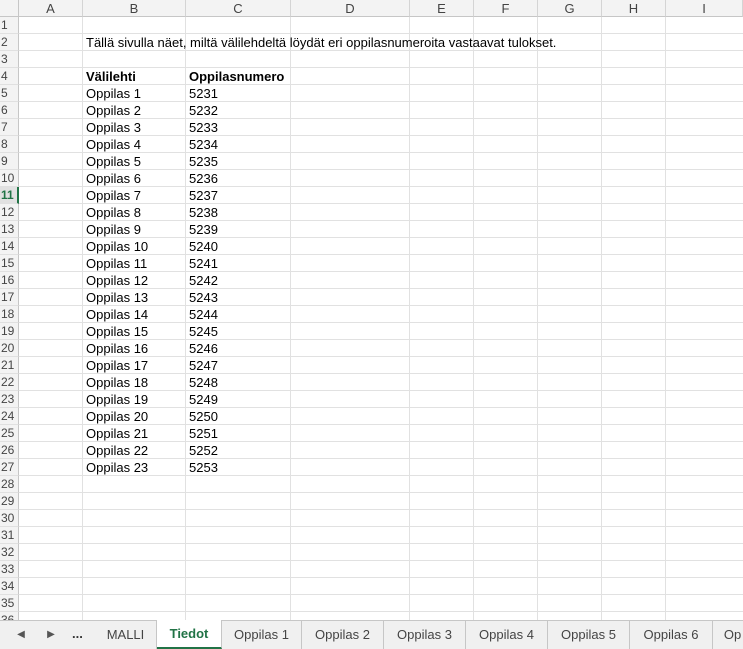 This screenshot has height=649, width=743. I want to click on student-number-cell: 5247, so click(202, 365).